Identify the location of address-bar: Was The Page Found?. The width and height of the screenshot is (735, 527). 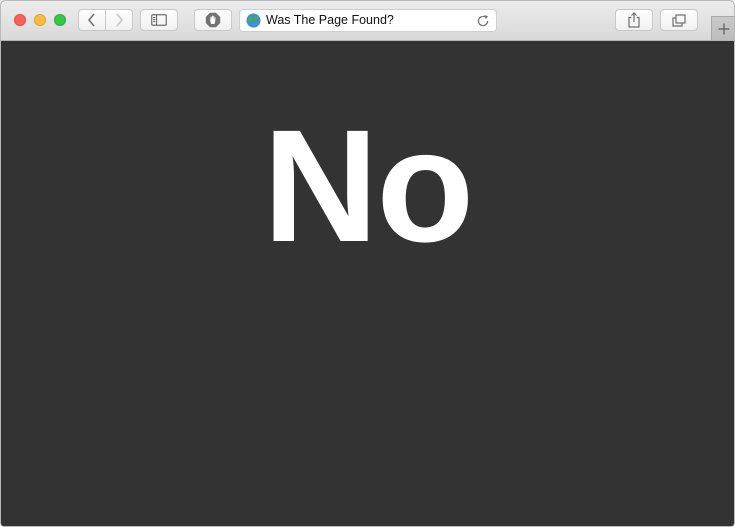
(368, 20).